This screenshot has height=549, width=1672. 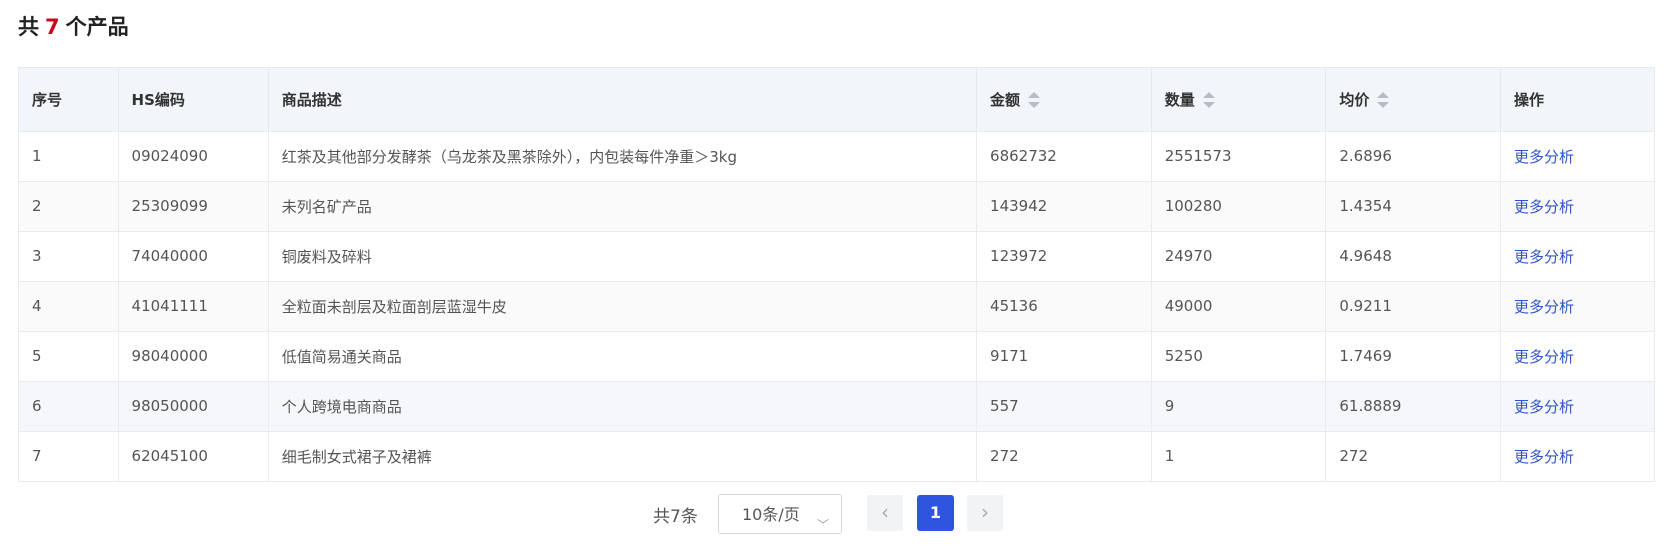 I want to click on cell-value: 6, so click(x=37, y=406).